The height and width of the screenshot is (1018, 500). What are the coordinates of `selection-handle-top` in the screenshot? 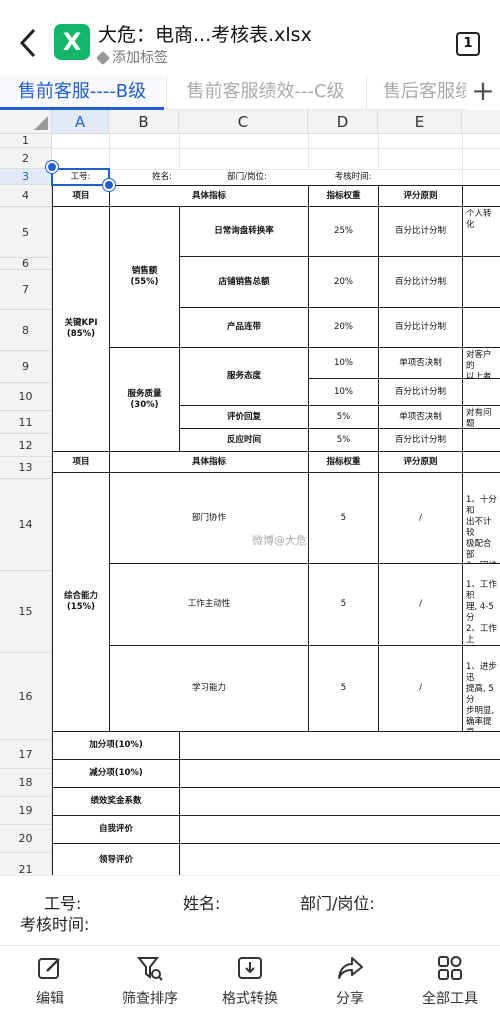 It's located at (52, 167).